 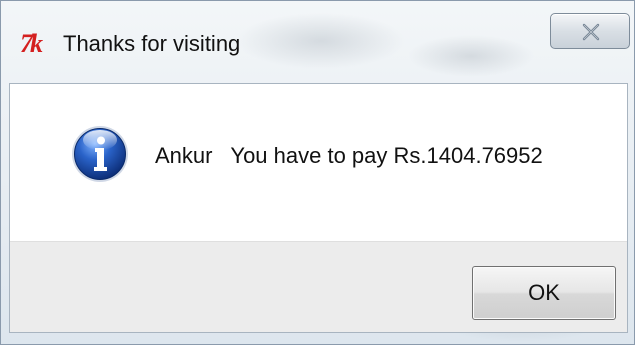 What do you see at coordinates (31, 43) in the screenshot?
I see `tk-feather-icon: 7k` at bounding box center [31, 43].